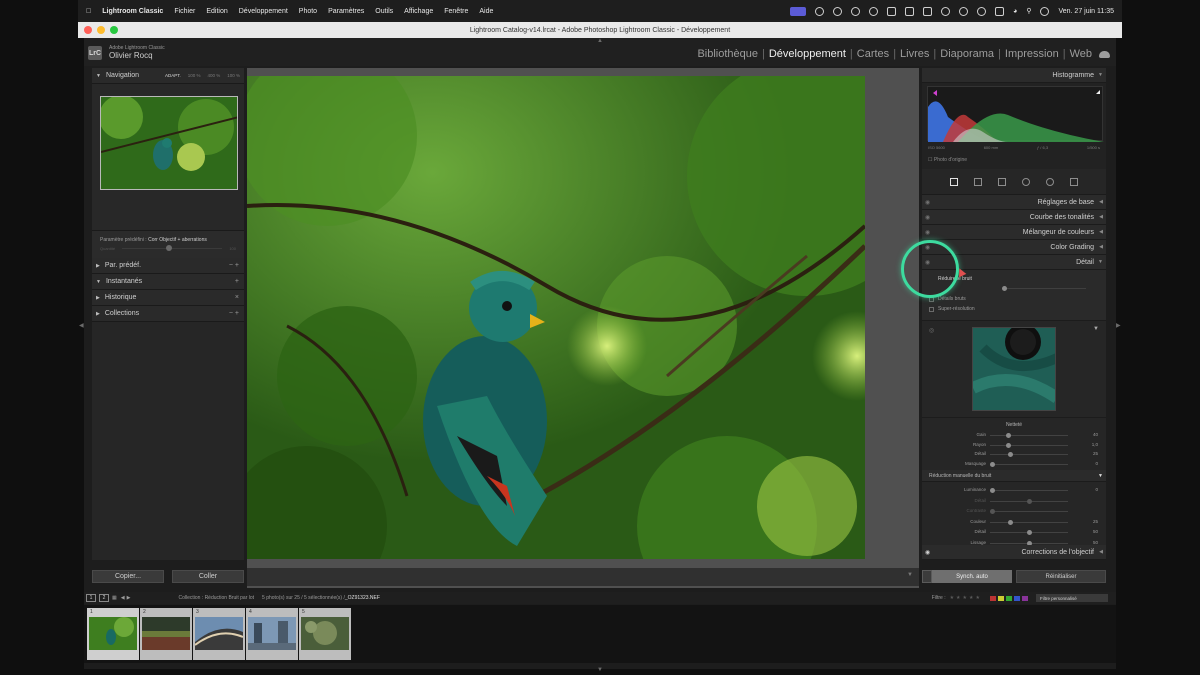 This screenshot has height=675, width=1200. I want to click on screen-share-icon, so click(798, 11).